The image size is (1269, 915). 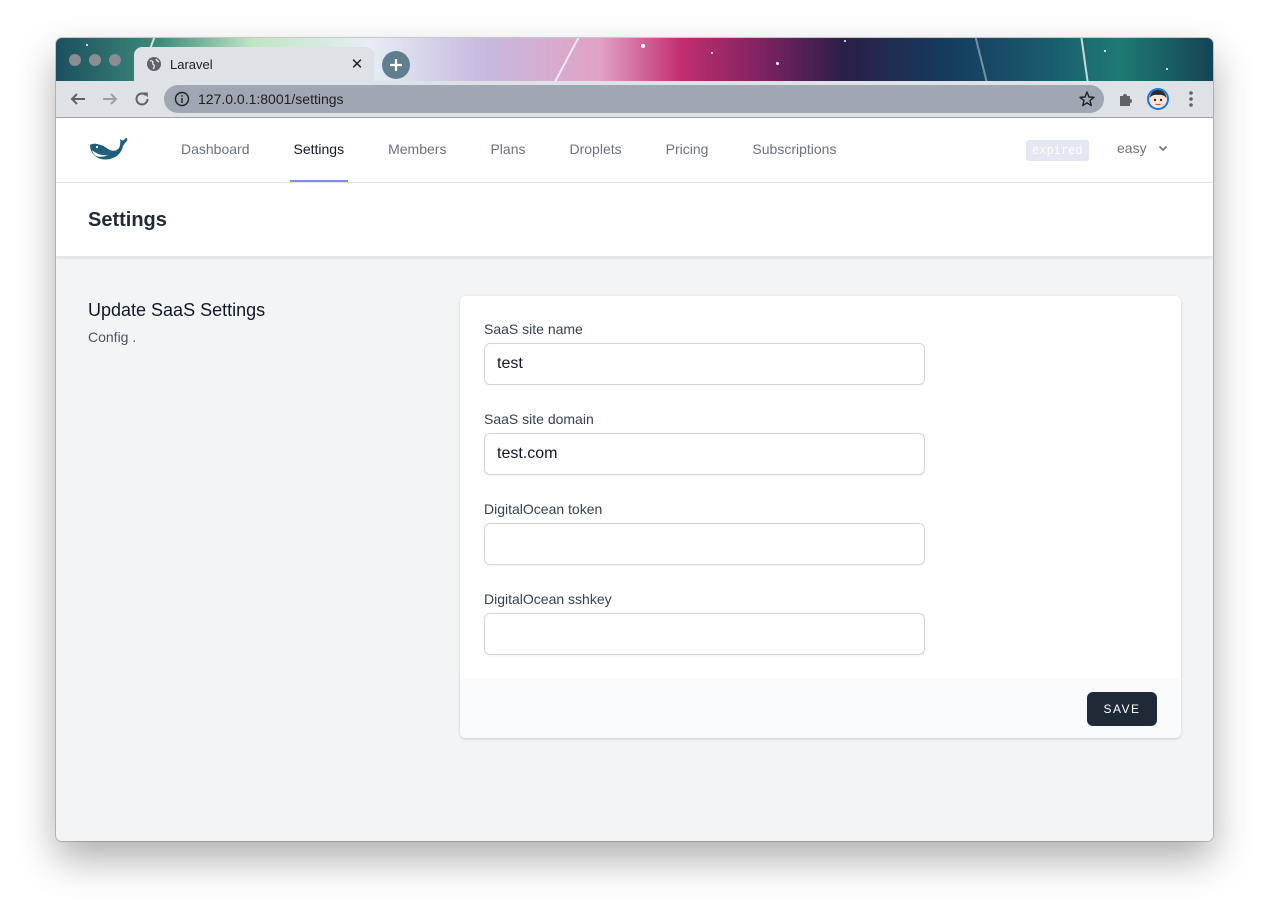 I want to click on info-icon, so click(x=182, y=99).